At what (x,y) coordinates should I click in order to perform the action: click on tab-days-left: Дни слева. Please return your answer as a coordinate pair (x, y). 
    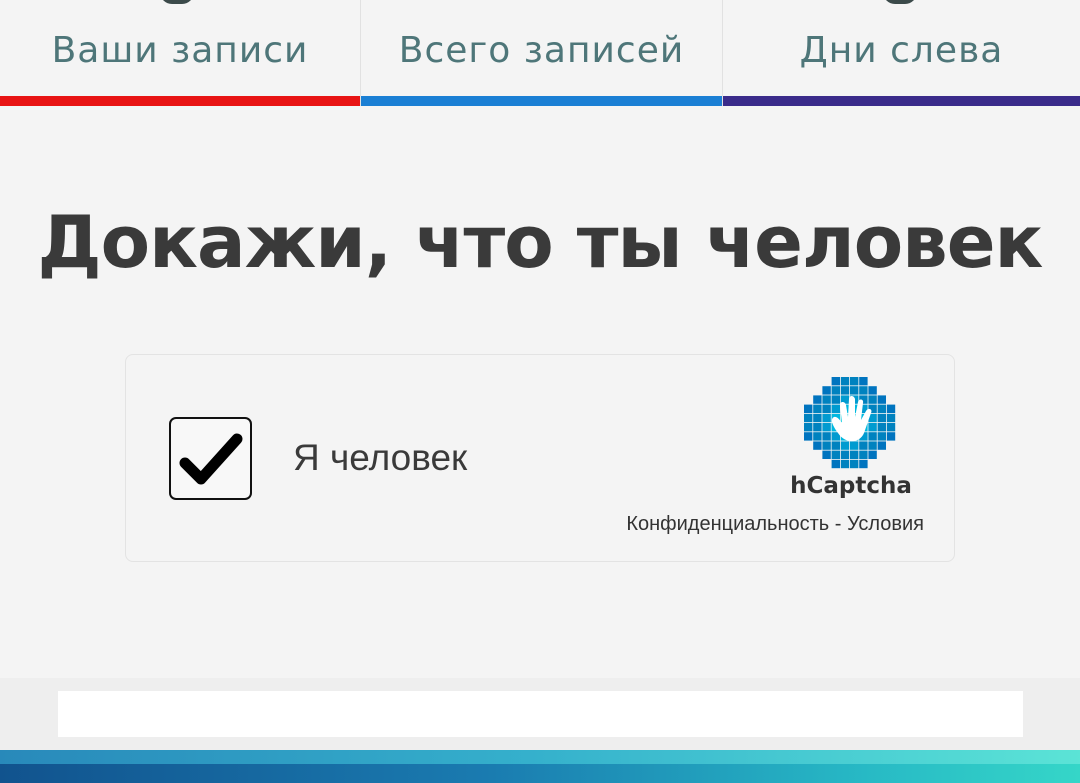
    Looking at the image, I should click on (901, 53).